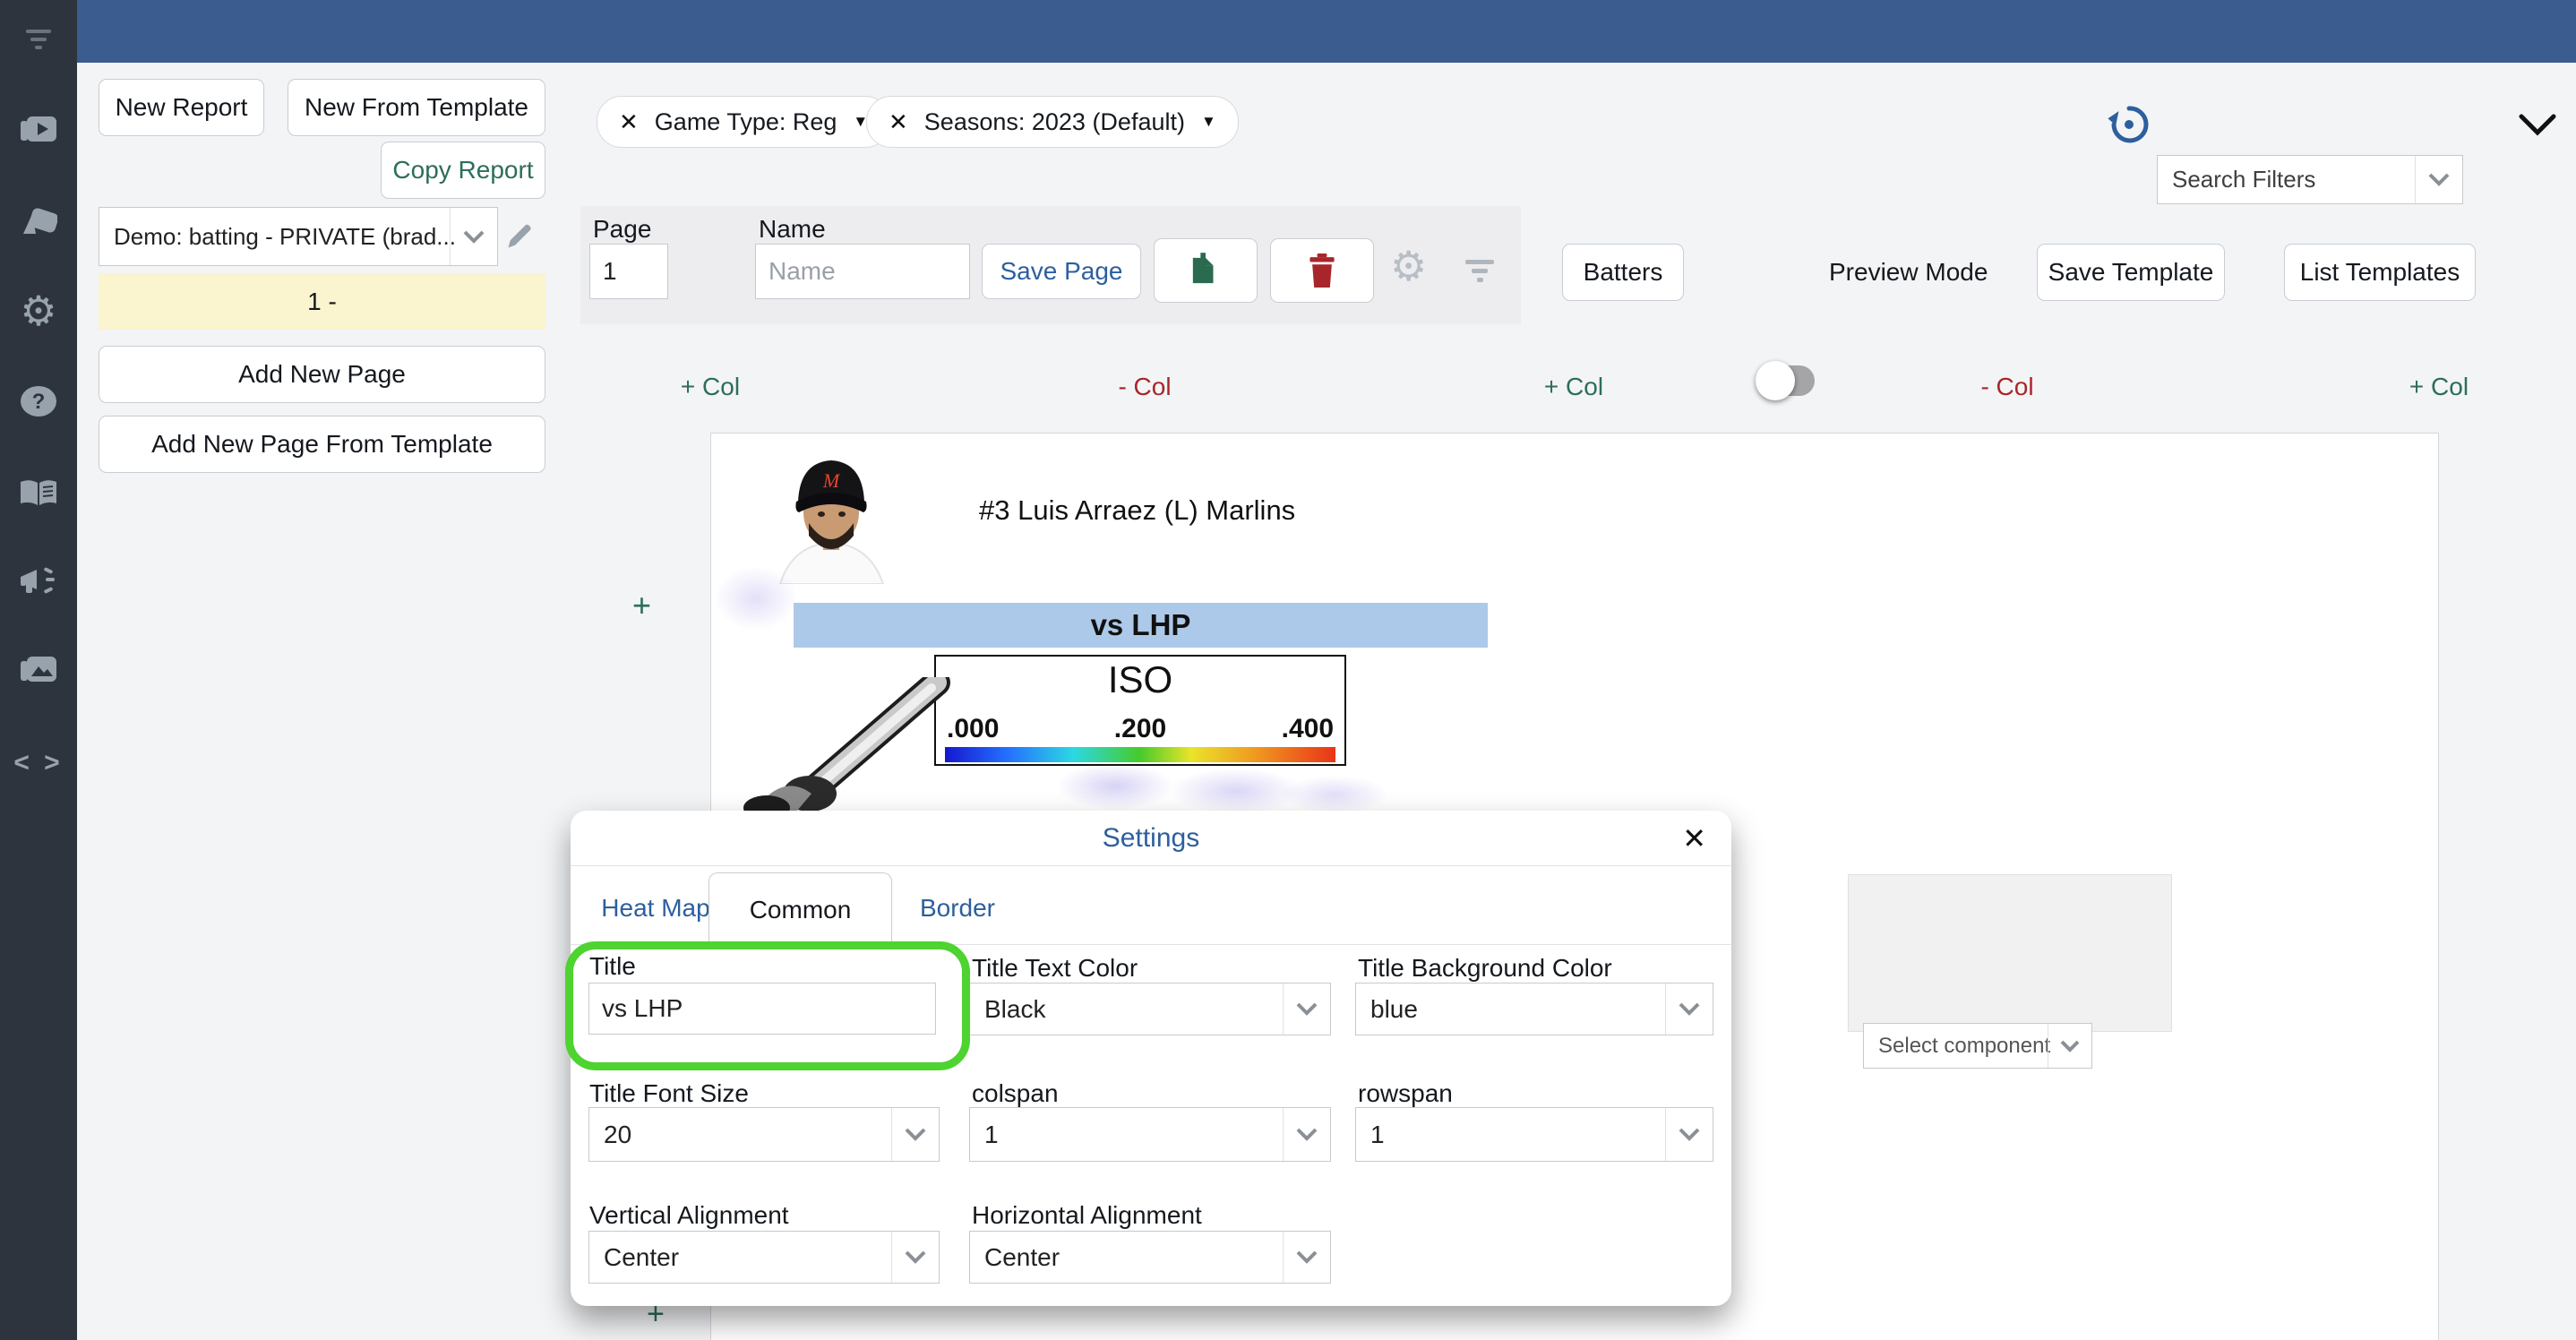 The height and width of the screenshot is (1340, 2576). I want to click on history-restore-icon, so click(2129, 126).